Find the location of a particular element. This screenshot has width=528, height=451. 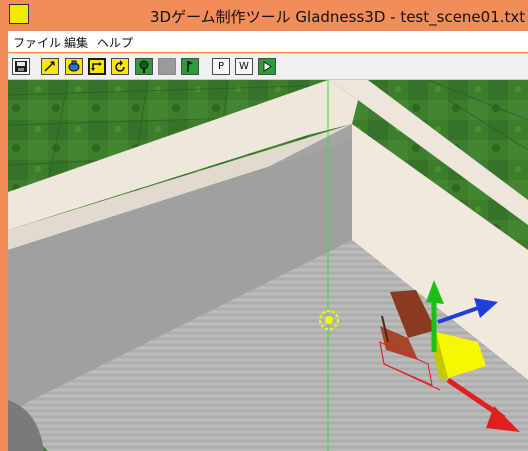

save-button is located at coordinates (21, 66).